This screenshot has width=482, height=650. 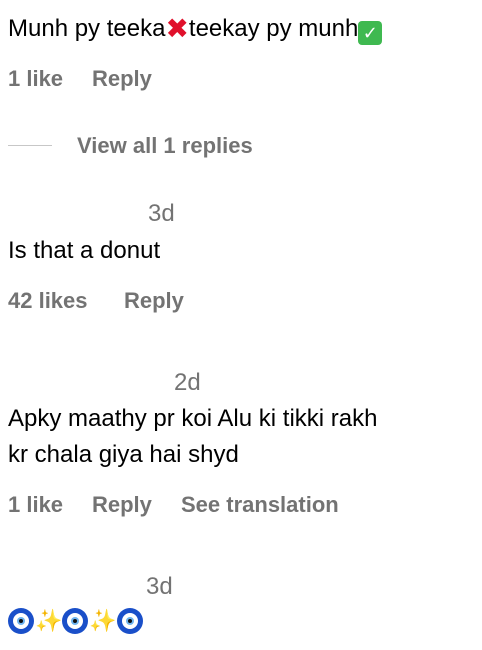 What do you see at coordinates (165, 146) in the screenshot?
I see `view-replies-button: View all 1 replies` at bounding box center [165, 146].